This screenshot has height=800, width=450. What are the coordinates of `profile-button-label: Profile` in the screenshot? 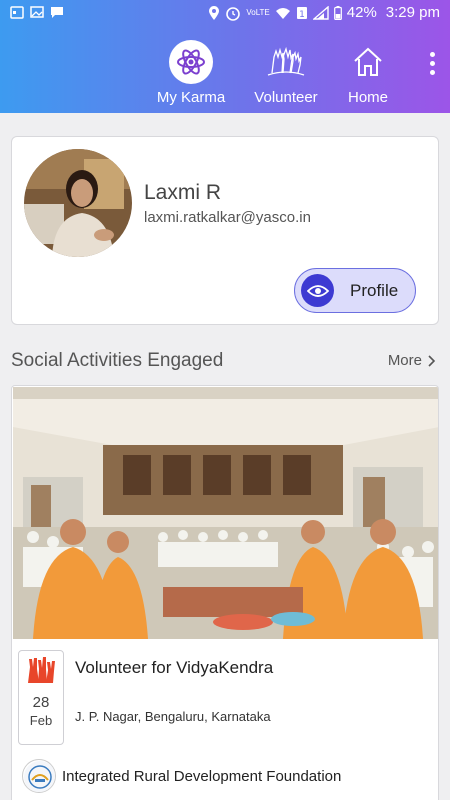 It's located at (374, 290).